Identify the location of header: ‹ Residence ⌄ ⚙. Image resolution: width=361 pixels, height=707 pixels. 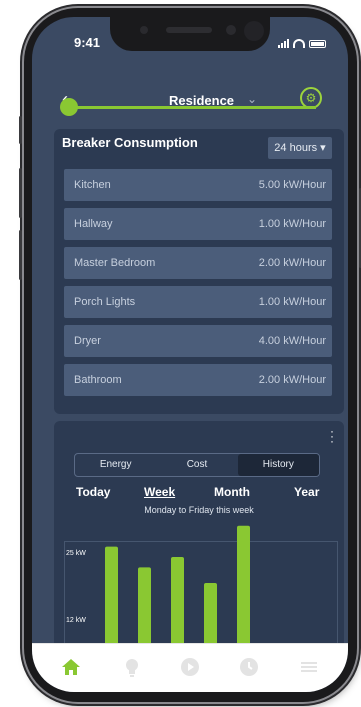
(190, 102).